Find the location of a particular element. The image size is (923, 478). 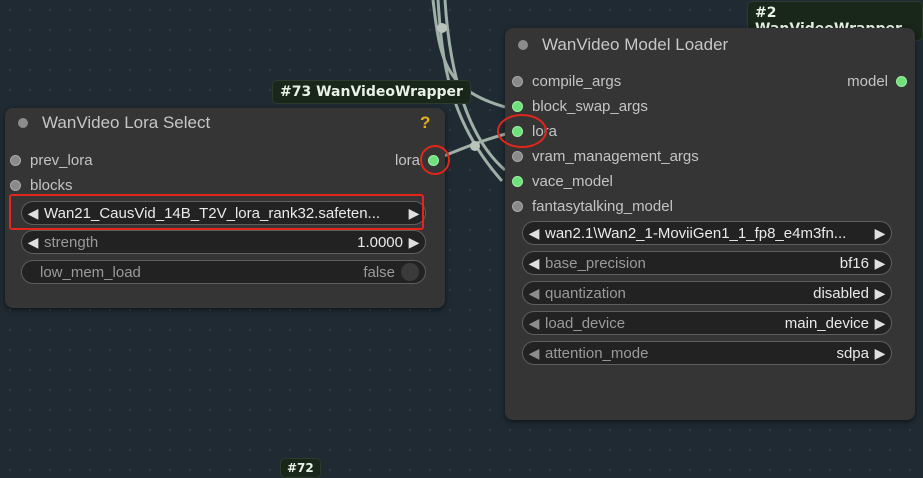

node-badge-72: #72 is located at coordinates (300, 468).